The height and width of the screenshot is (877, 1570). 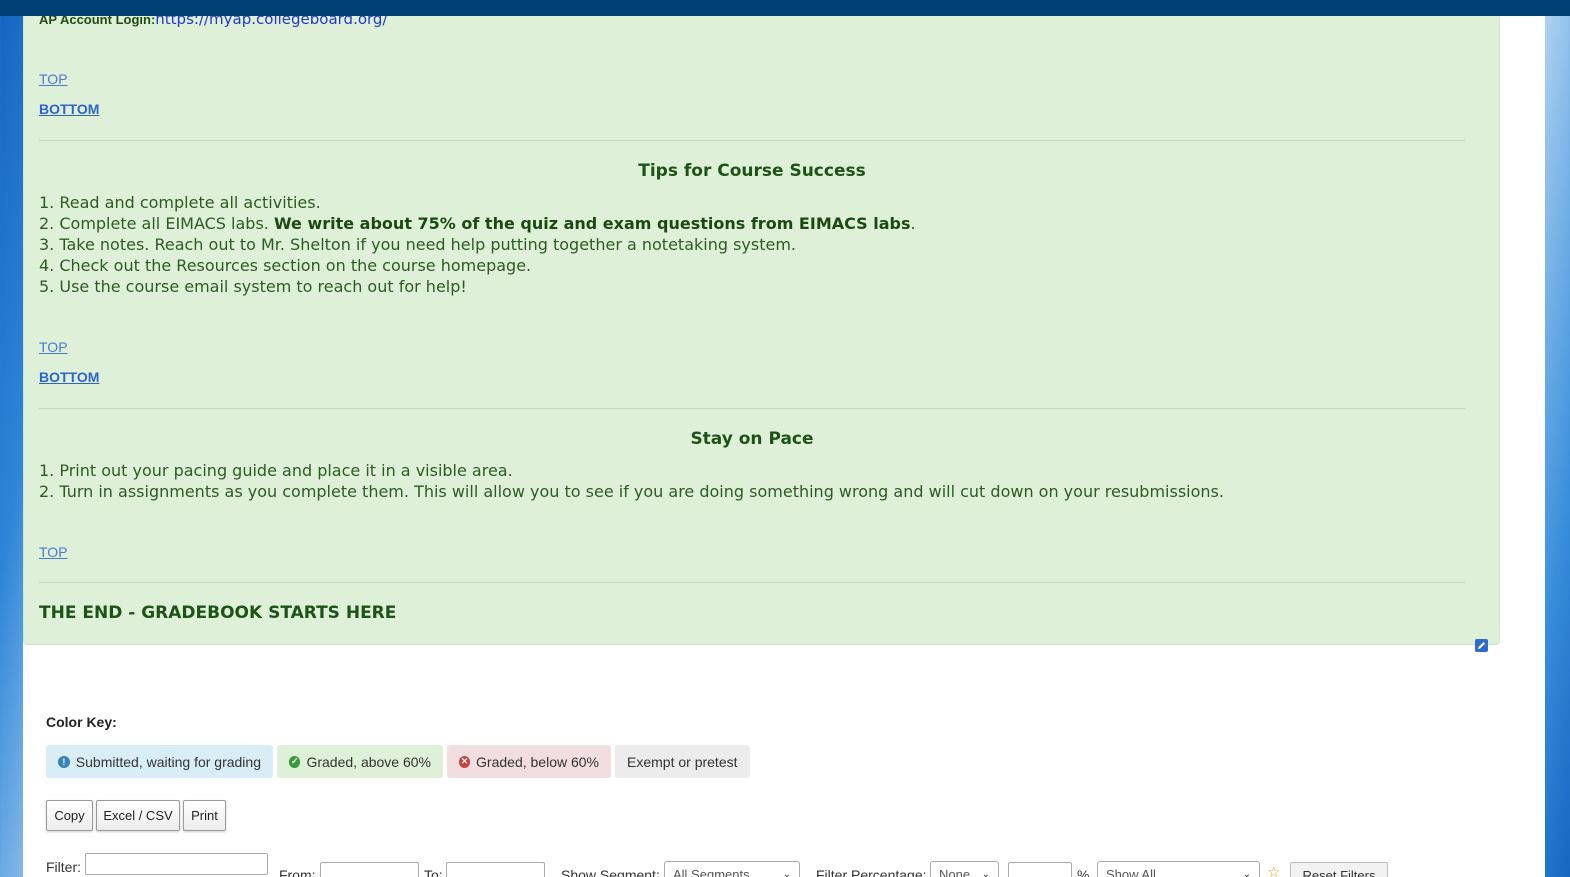 I want to click on from-label: From:, so click(x=297, y=872).